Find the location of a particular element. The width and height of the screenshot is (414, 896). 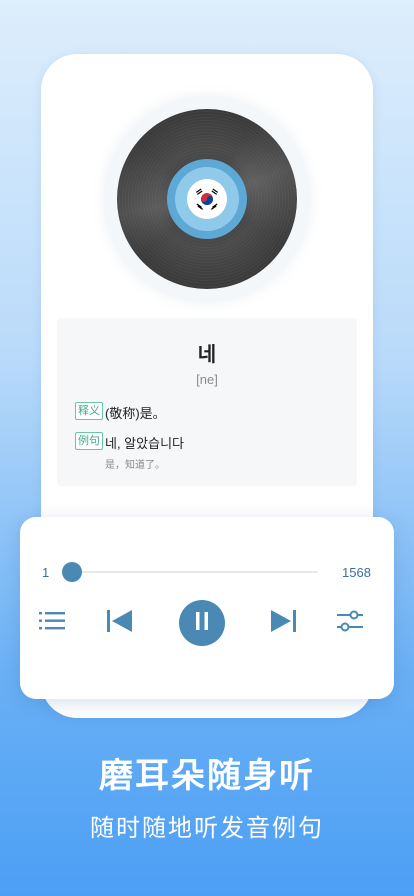

pause-button is located at coordinates (202, 623).